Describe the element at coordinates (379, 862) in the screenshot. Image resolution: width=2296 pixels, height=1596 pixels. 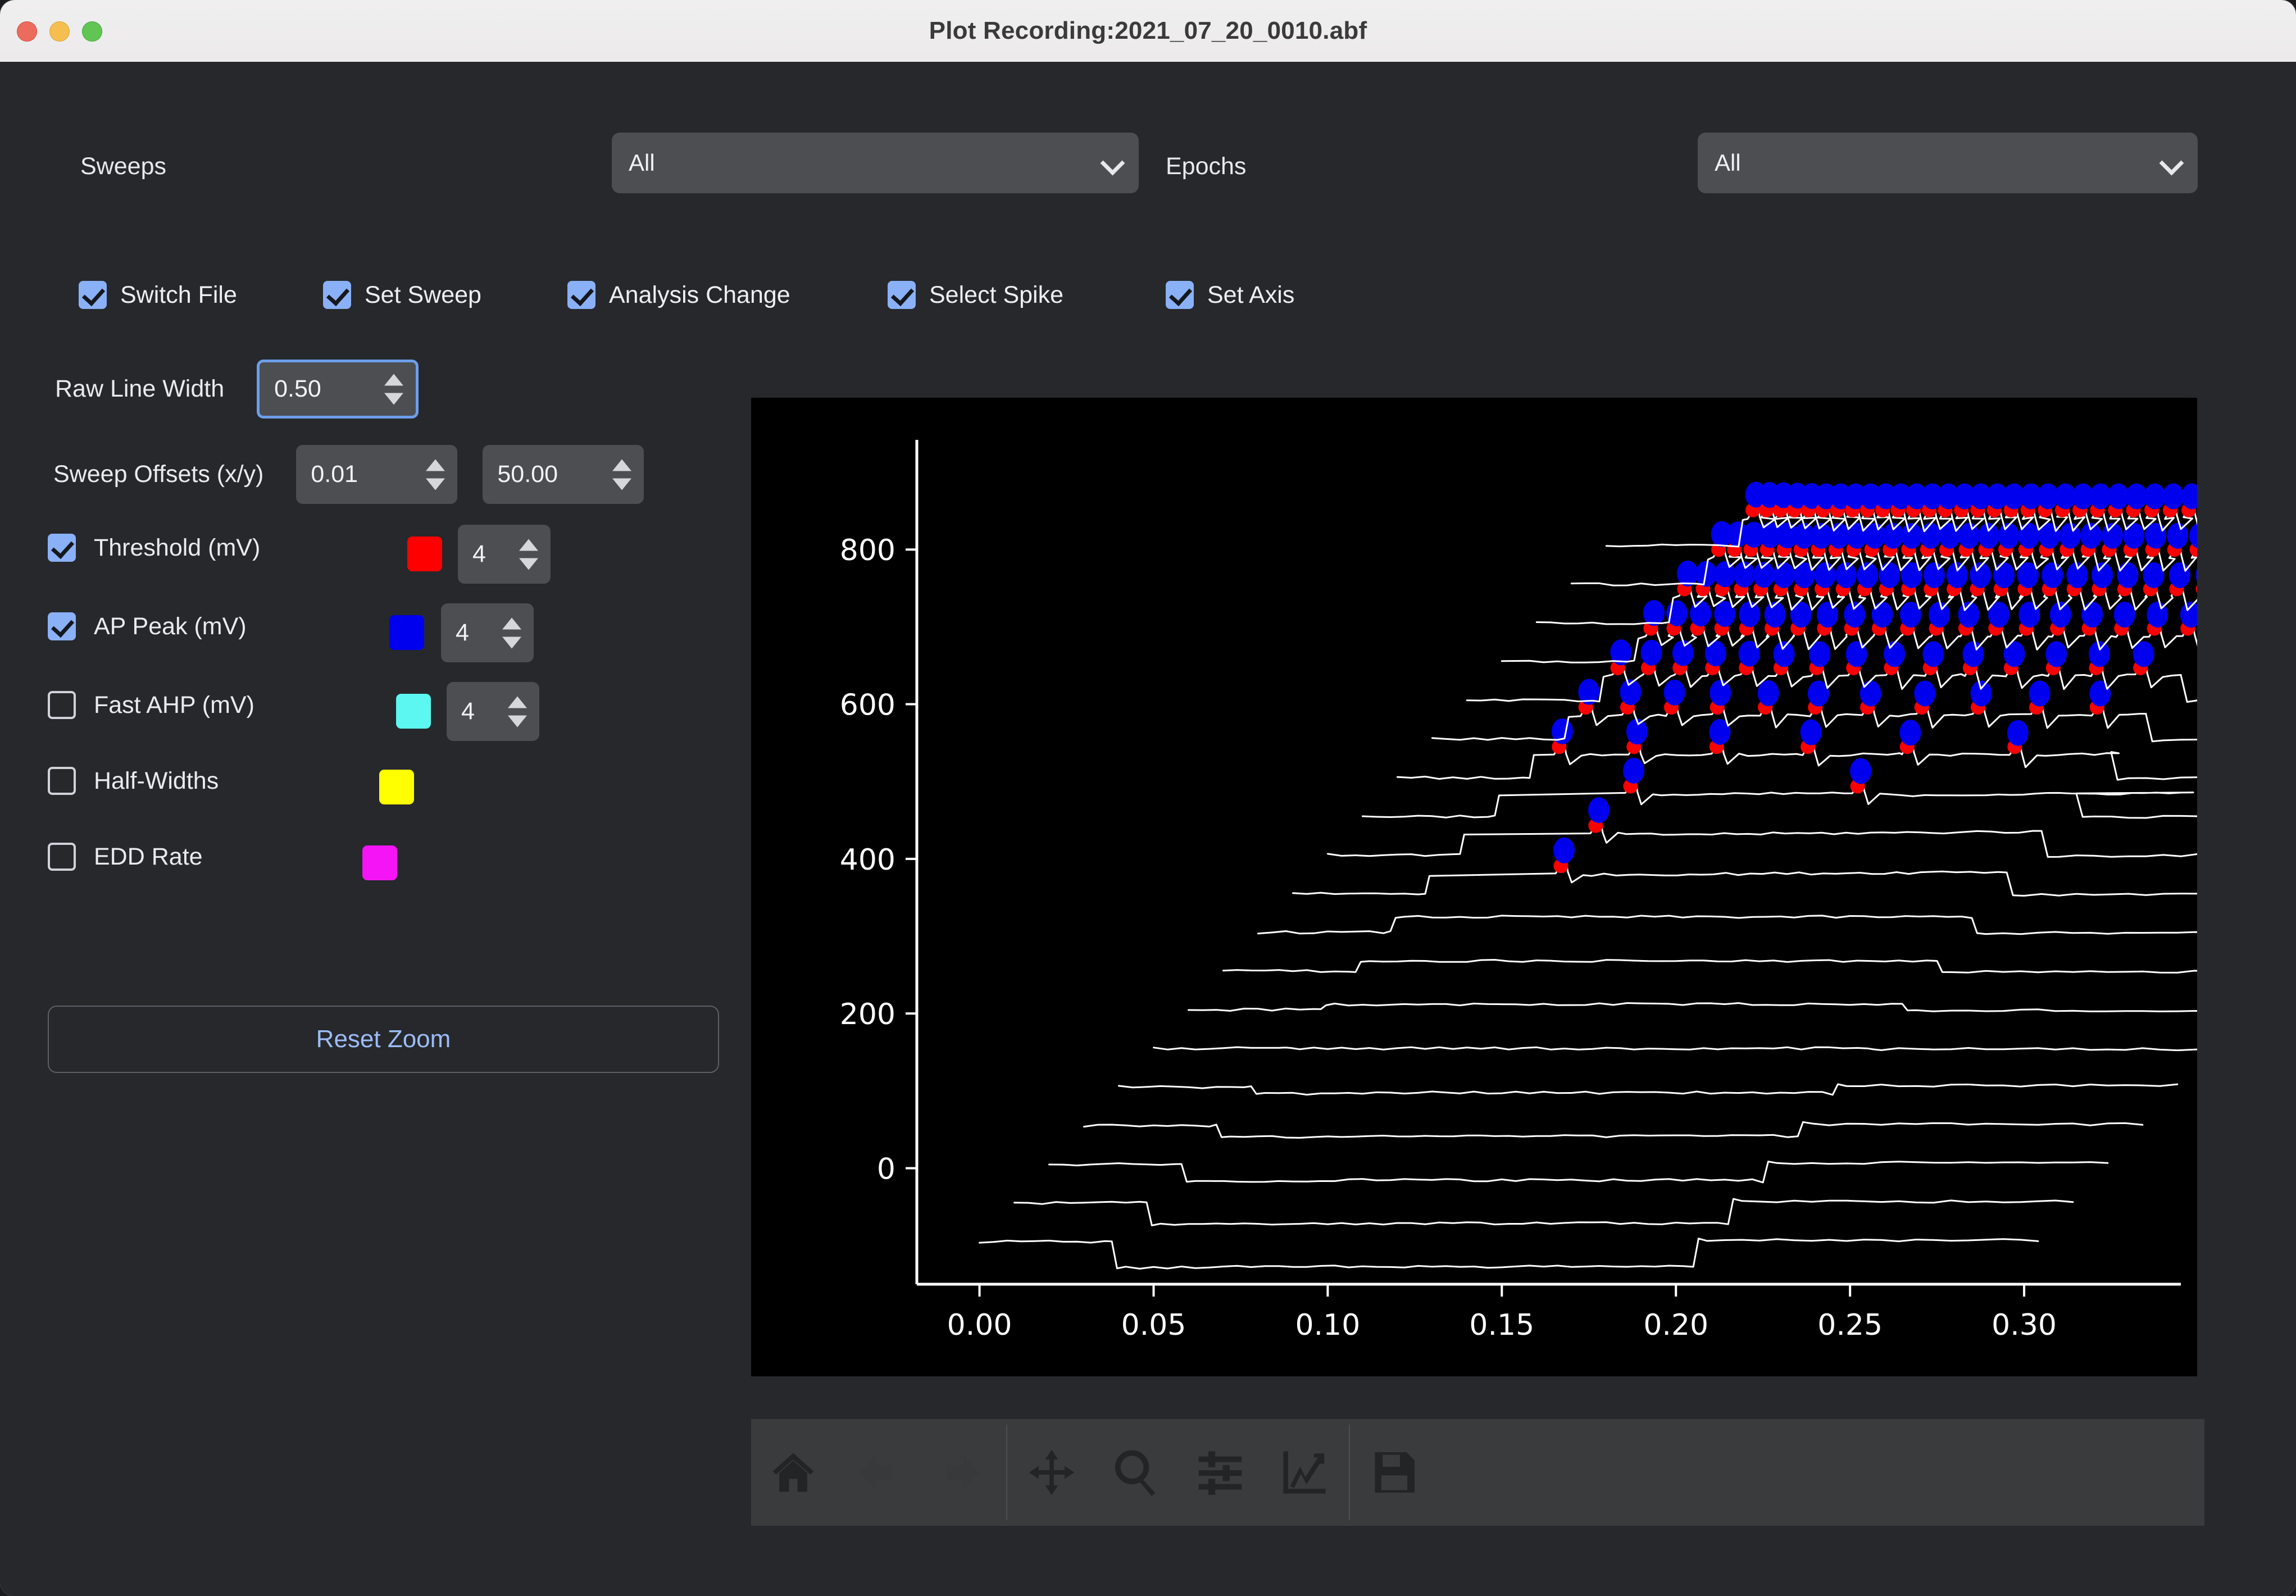
I see `color-swatch-edd-rate` at that location.